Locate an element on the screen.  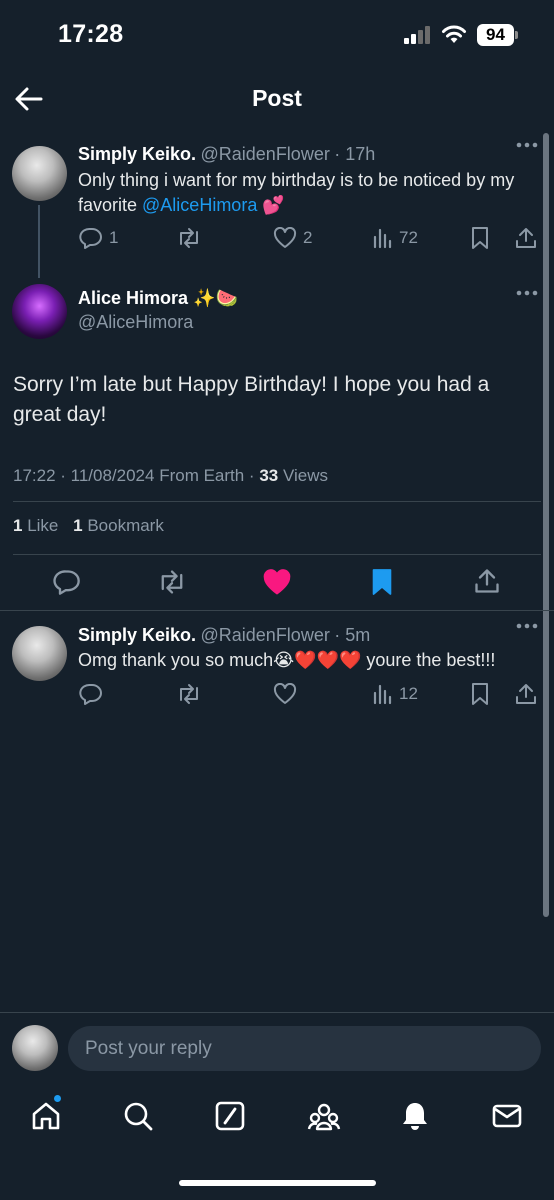
handle: @AliceHimora is located at coordinates (135, 322).